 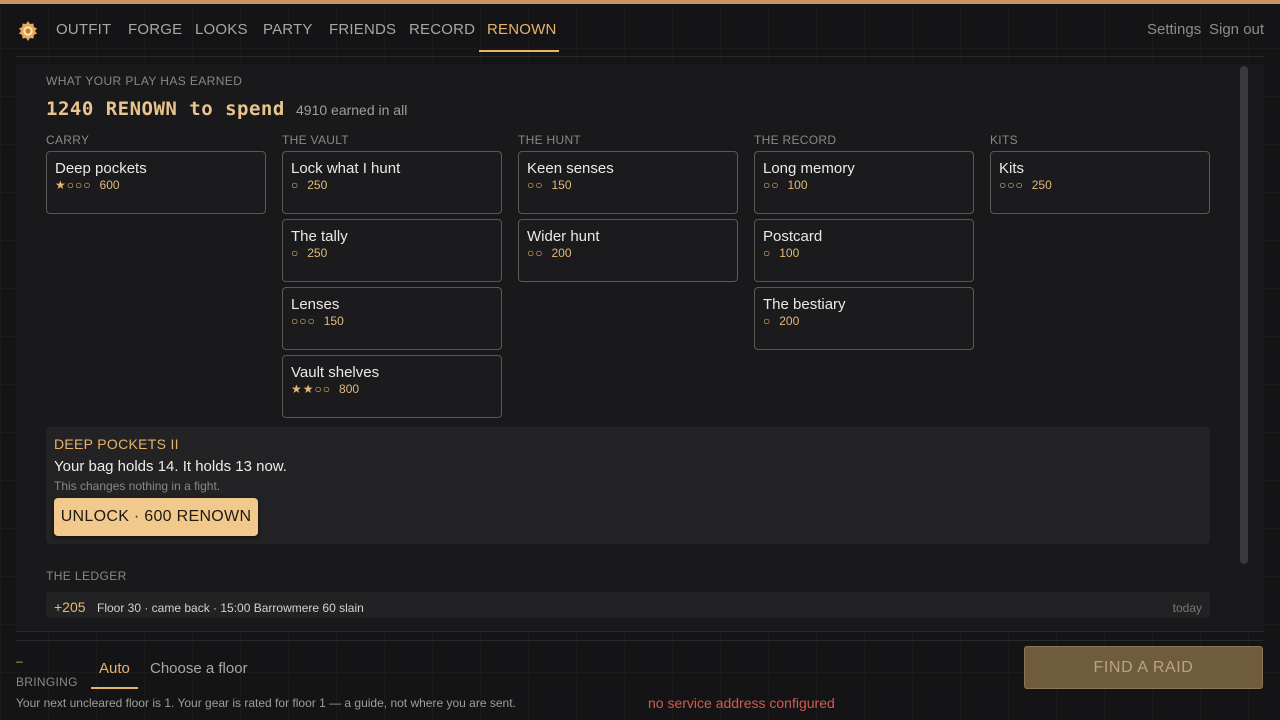 What do you see at coordinates (1187, 608) in the screenshot?
I see `ledger-timestamp: today` at bounding box center [1187, 608].